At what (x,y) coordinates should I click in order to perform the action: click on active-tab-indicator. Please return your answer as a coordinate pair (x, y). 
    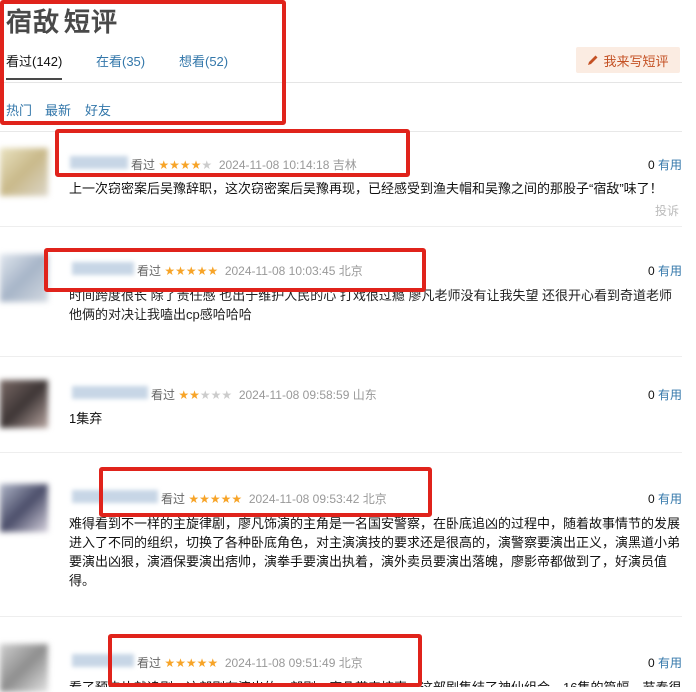
    Looking at the image, I should click on (34, 79).